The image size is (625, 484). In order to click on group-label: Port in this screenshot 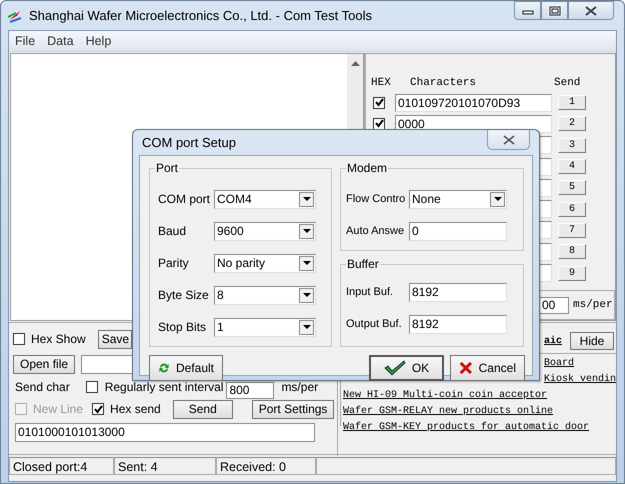, I will do `click(167, 168)`.